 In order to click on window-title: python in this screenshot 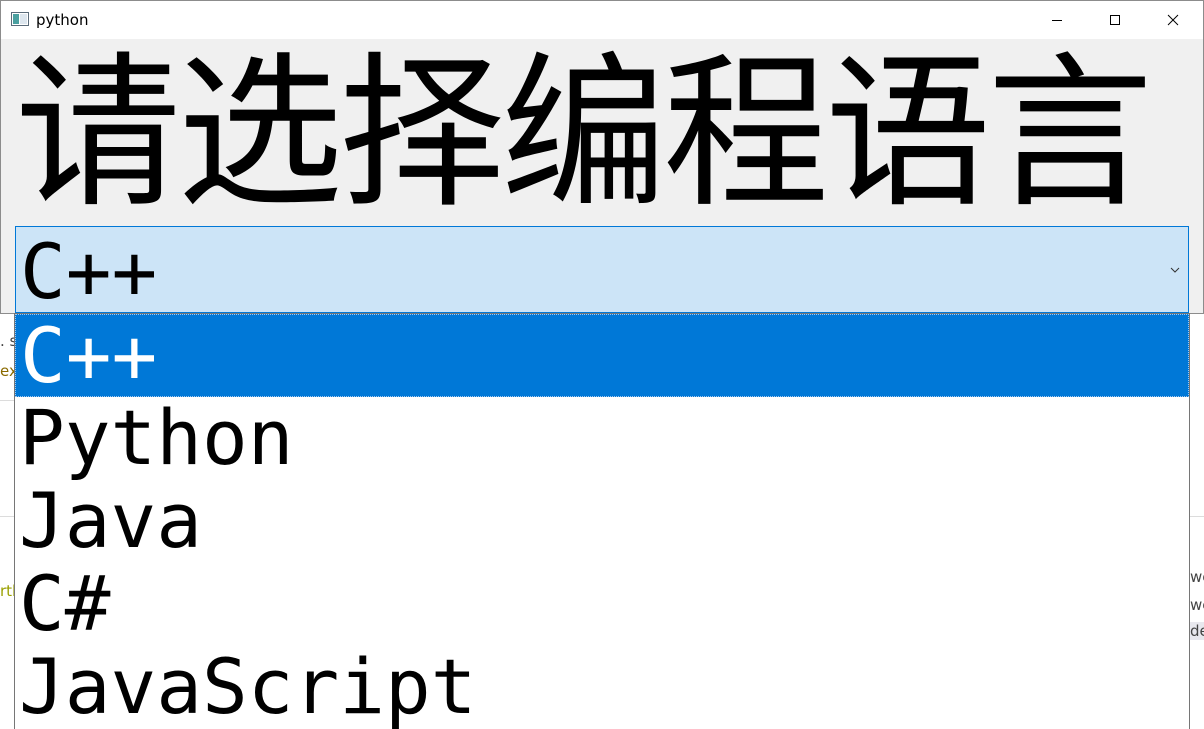, I will do `click(62, 20)`.